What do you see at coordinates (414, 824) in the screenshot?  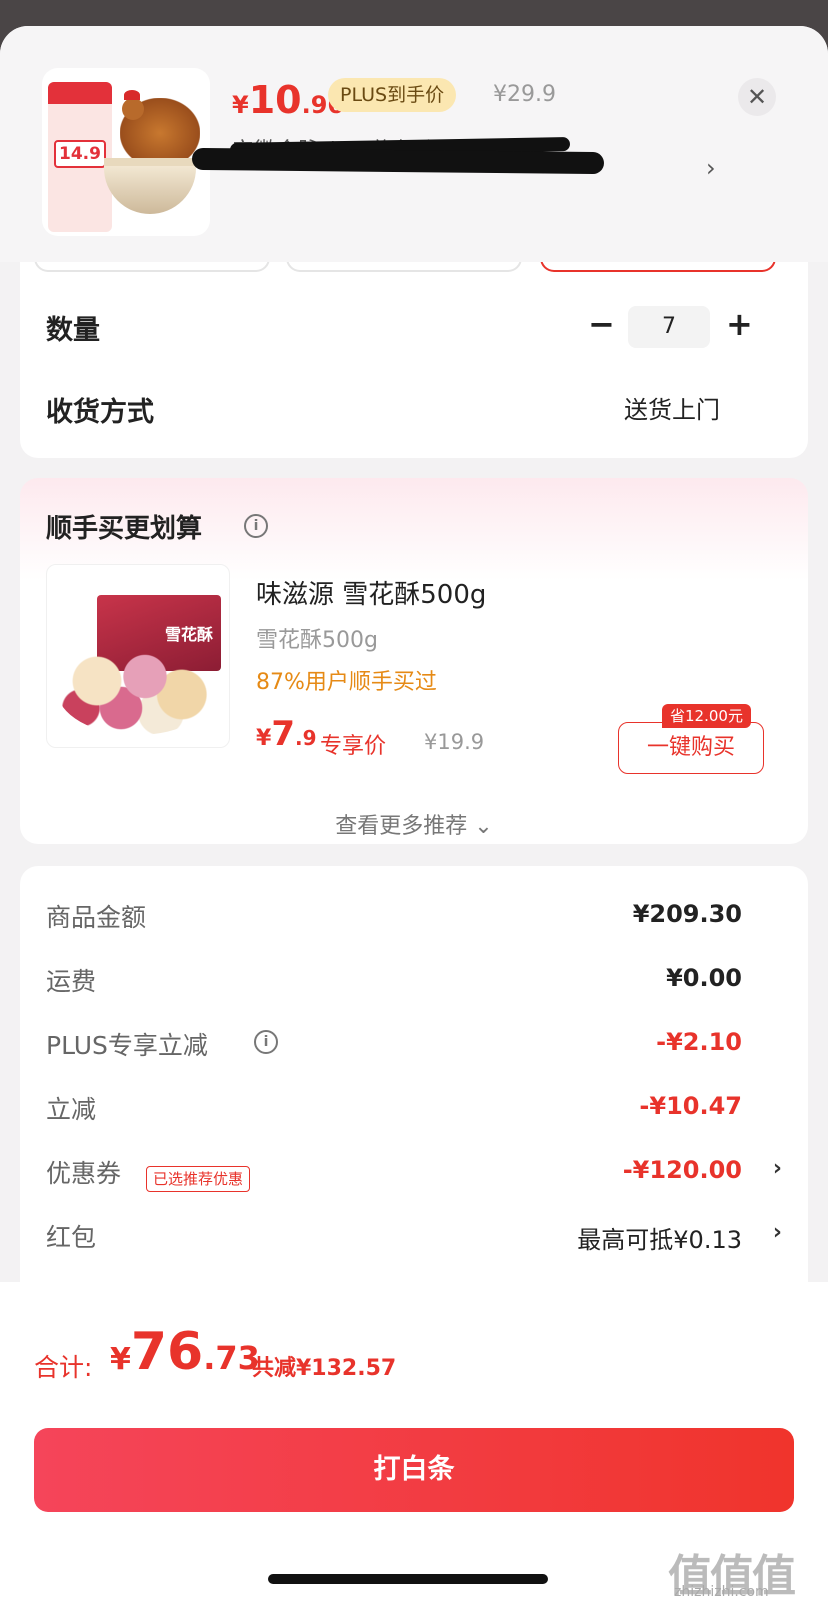 I see `more-recommend-link: 查看更多推荐 ⌄` at bounding box center [414, 824].